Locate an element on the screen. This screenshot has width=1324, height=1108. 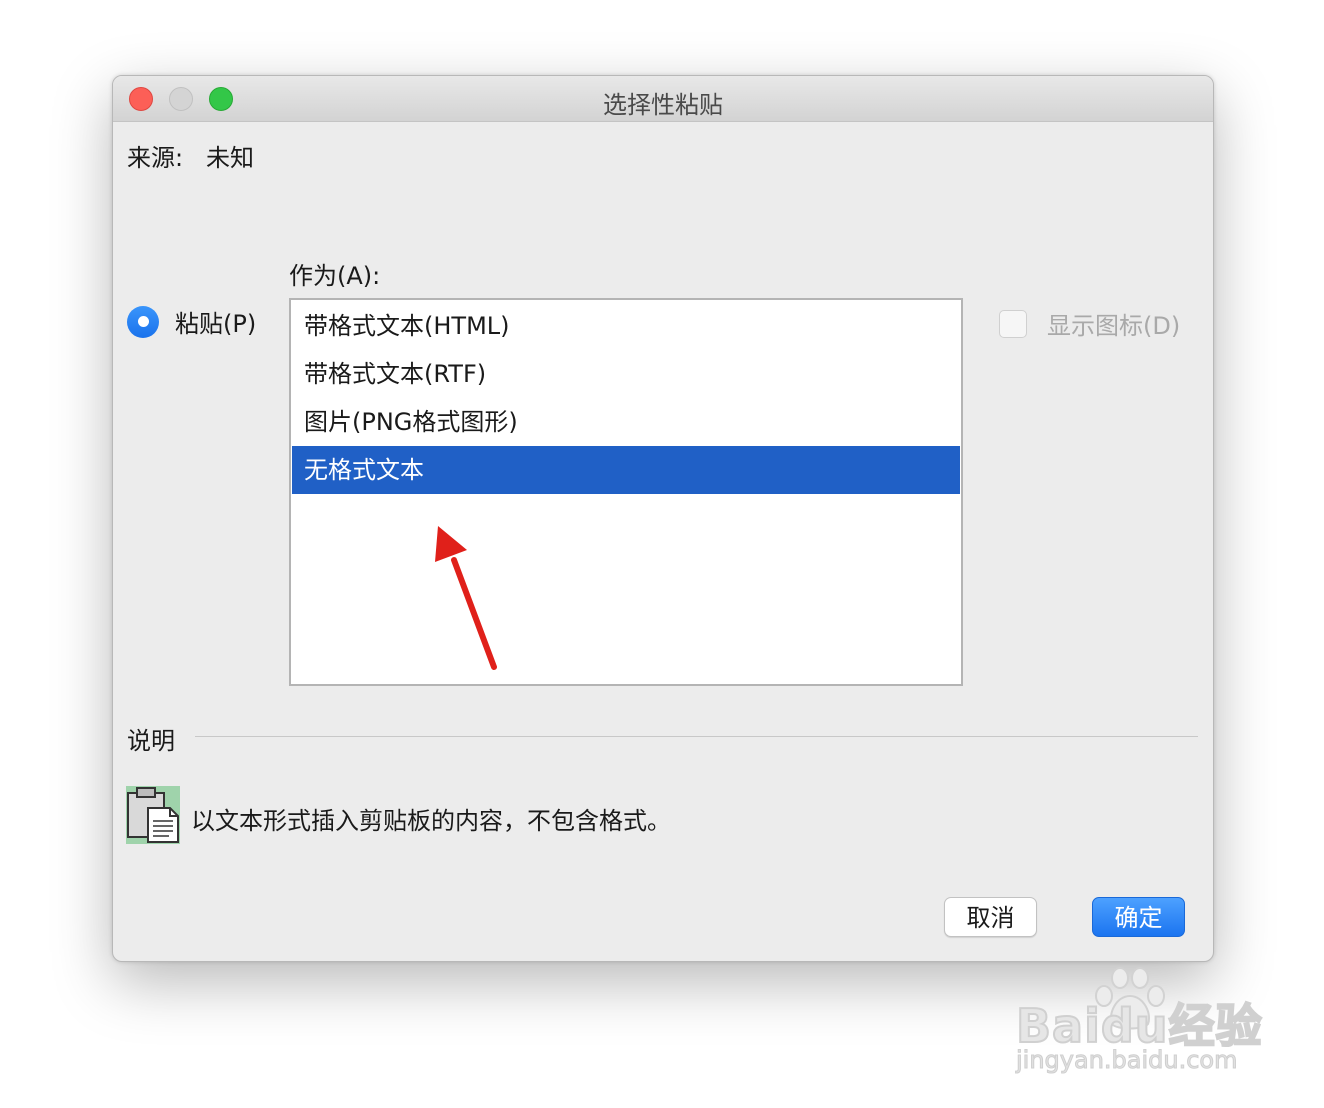
paste-radio is located at coordinates (143, 321).